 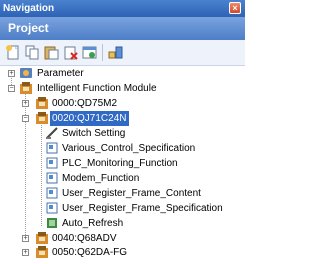 What do you see at coordinates (122, 238) in the screenshot?
I see `tree-node-module: + 0040:Q68ADV` at bounding box center [122, 238].